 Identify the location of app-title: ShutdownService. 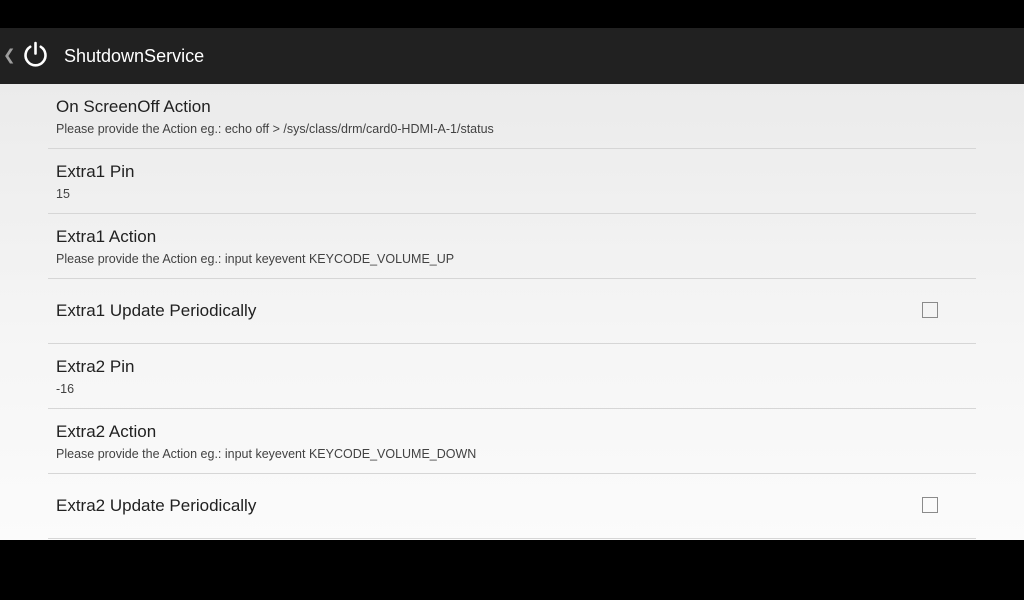
(134, 56).